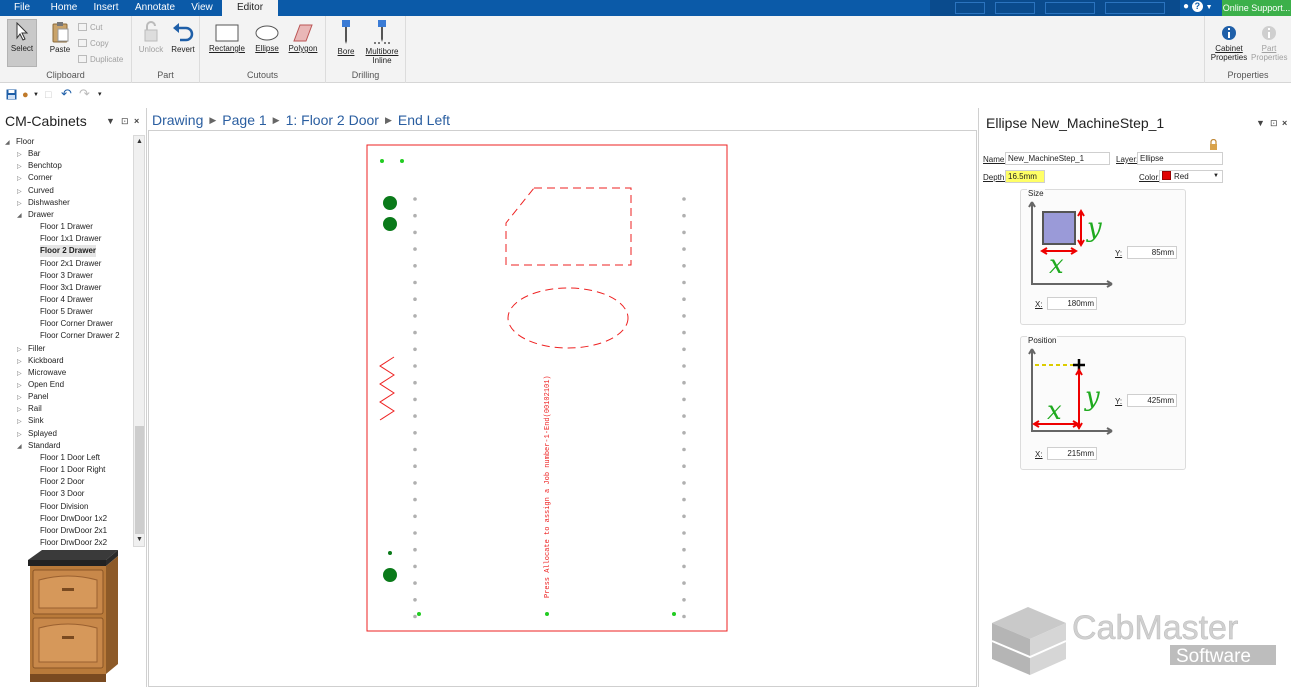 The width and height of the screenshot is (1291, 687). What do you see at coordinates (346, 37) in the screenshot?
I see `bore-button: Bore` at bounding box center [346, 37].